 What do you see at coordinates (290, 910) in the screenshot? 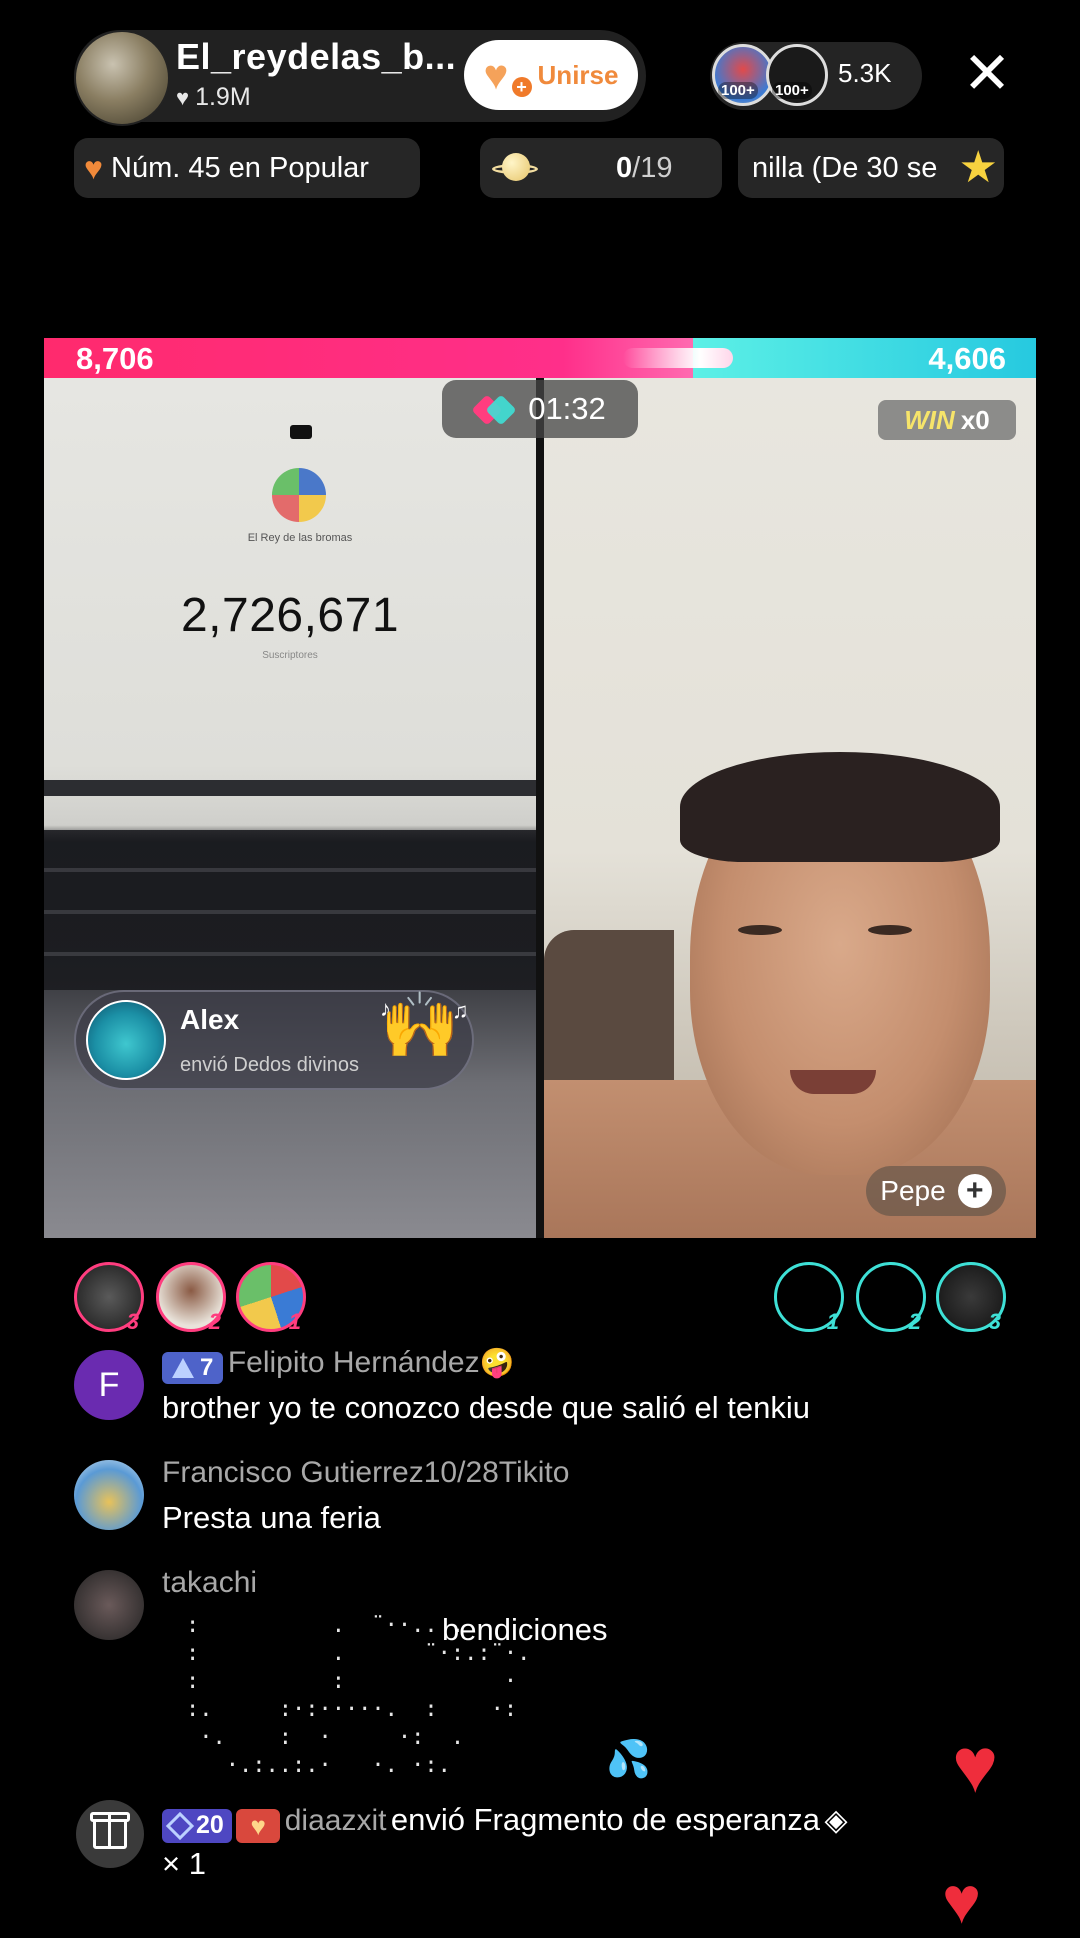
I see `keyboard-image` at bounding box center [290, 910].